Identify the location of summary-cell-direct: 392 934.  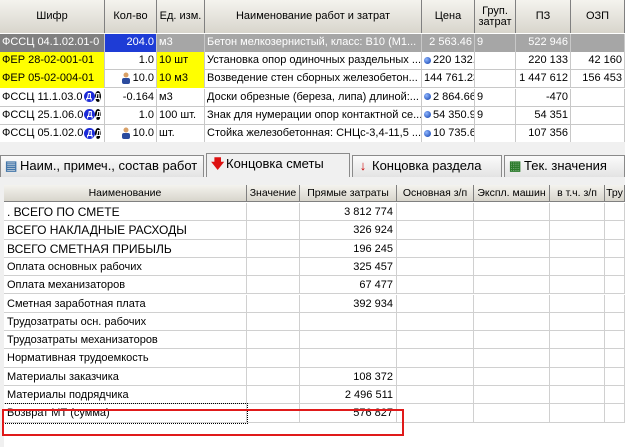
(348, 303).